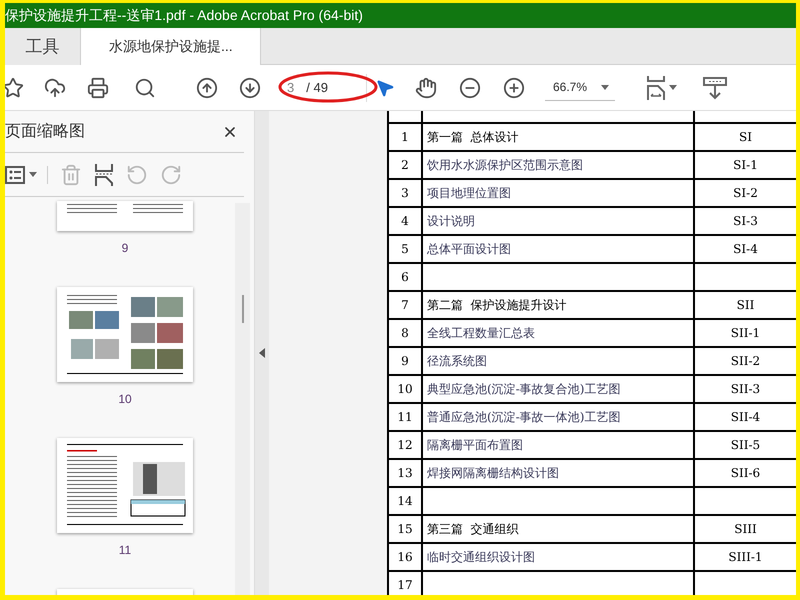 This screenshot has height=600, width=800. I want to click on arrow-down-icon, so click(250, 87).